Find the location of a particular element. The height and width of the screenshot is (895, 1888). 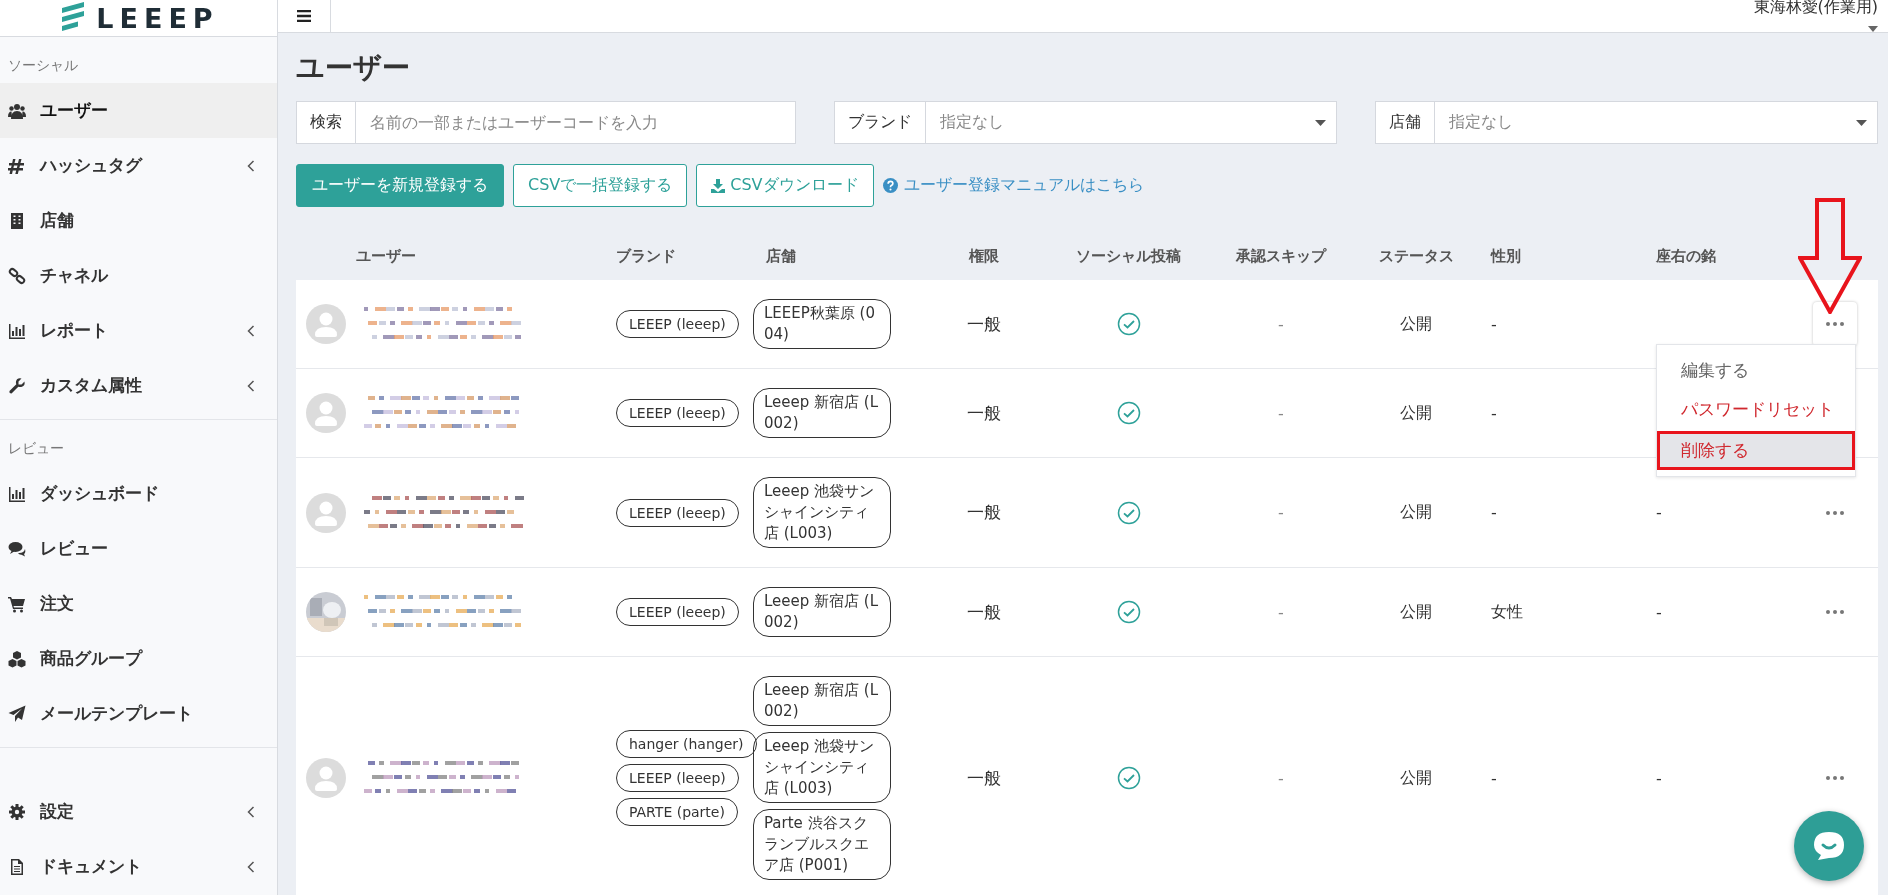

sidebar-item: 商品グループ is located at coordinates (138, 658).